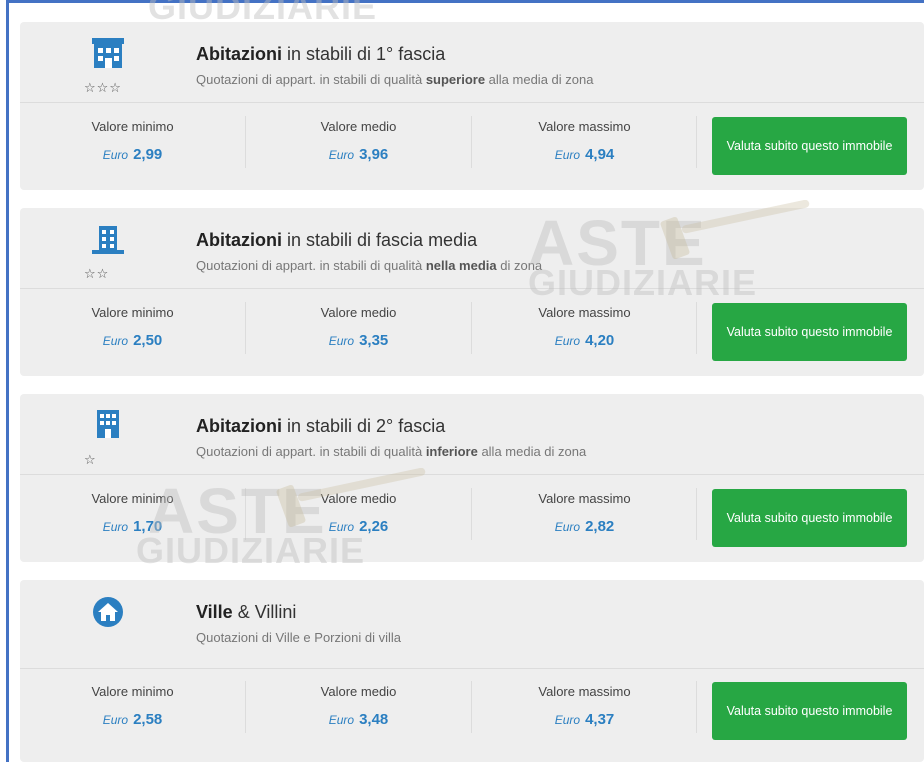  What do you see at coordinates (132, 340) in the screenshot?
I see `min-value: Euro 2,50` at bounding box center [132, 340].